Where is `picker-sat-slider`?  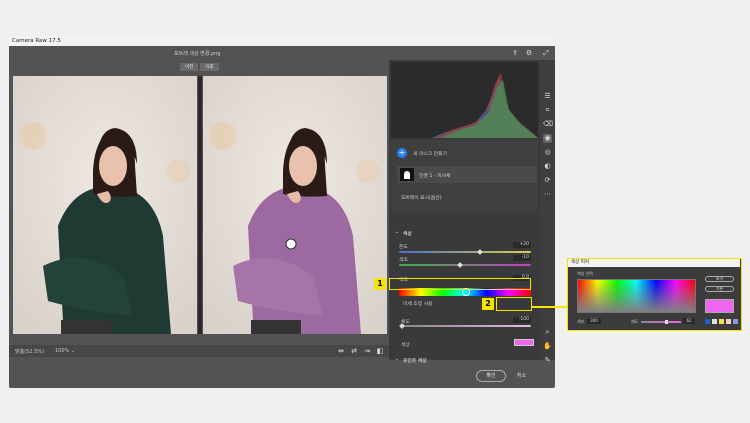
picker-sat-slider is located at coordinates (661, 322).